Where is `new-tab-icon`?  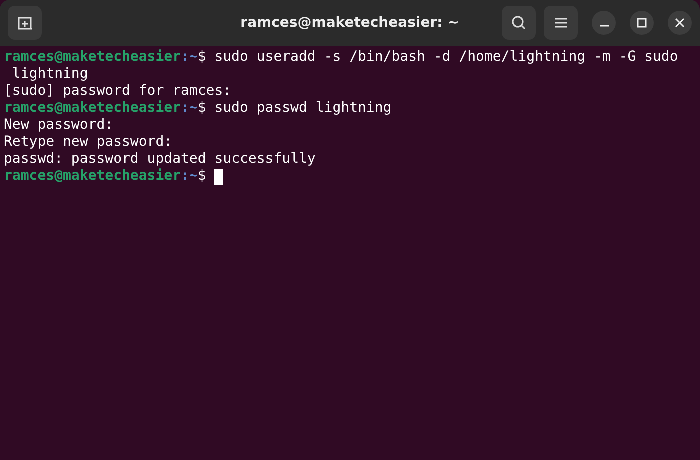 new-tab-icon is located at coordinates (25, 23).